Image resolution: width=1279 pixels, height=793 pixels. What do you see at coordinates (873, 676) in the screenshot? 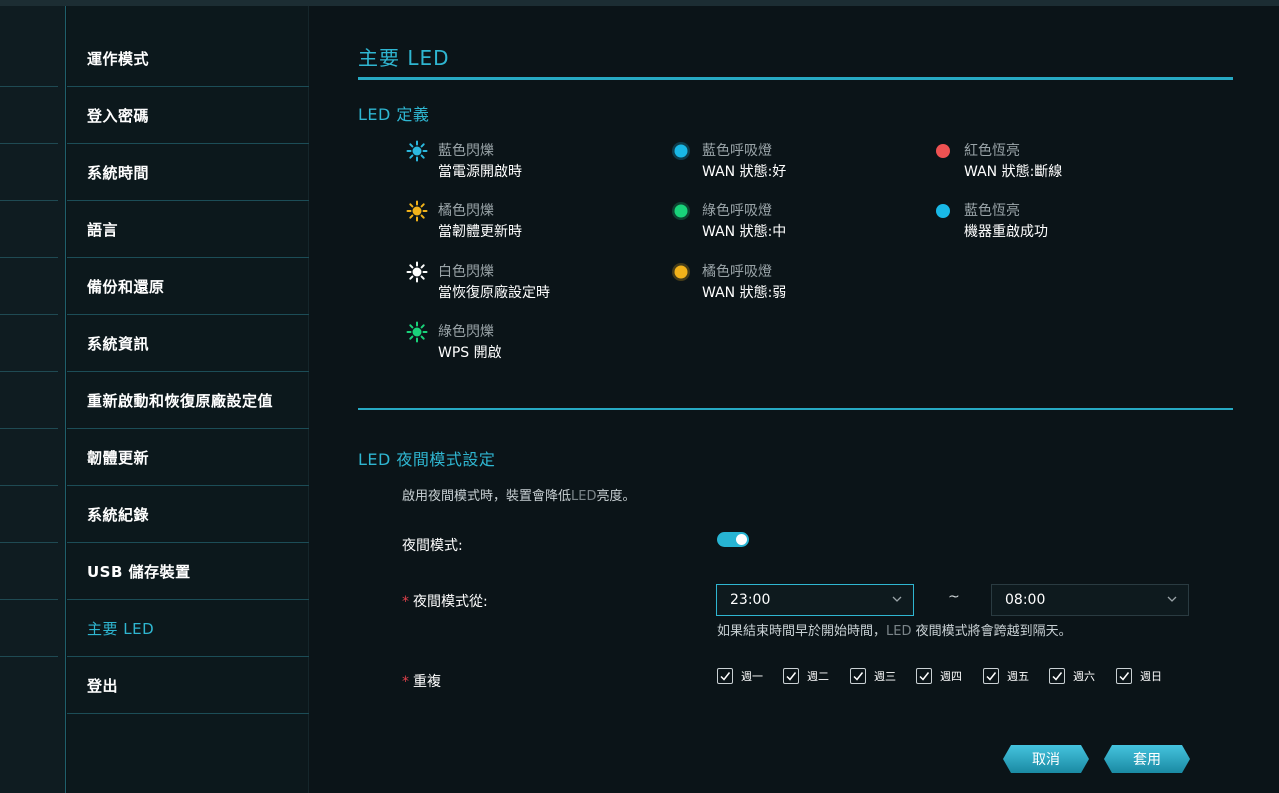
I see `checkbox-wednesday: 週三` at bounding box center [873, 676].